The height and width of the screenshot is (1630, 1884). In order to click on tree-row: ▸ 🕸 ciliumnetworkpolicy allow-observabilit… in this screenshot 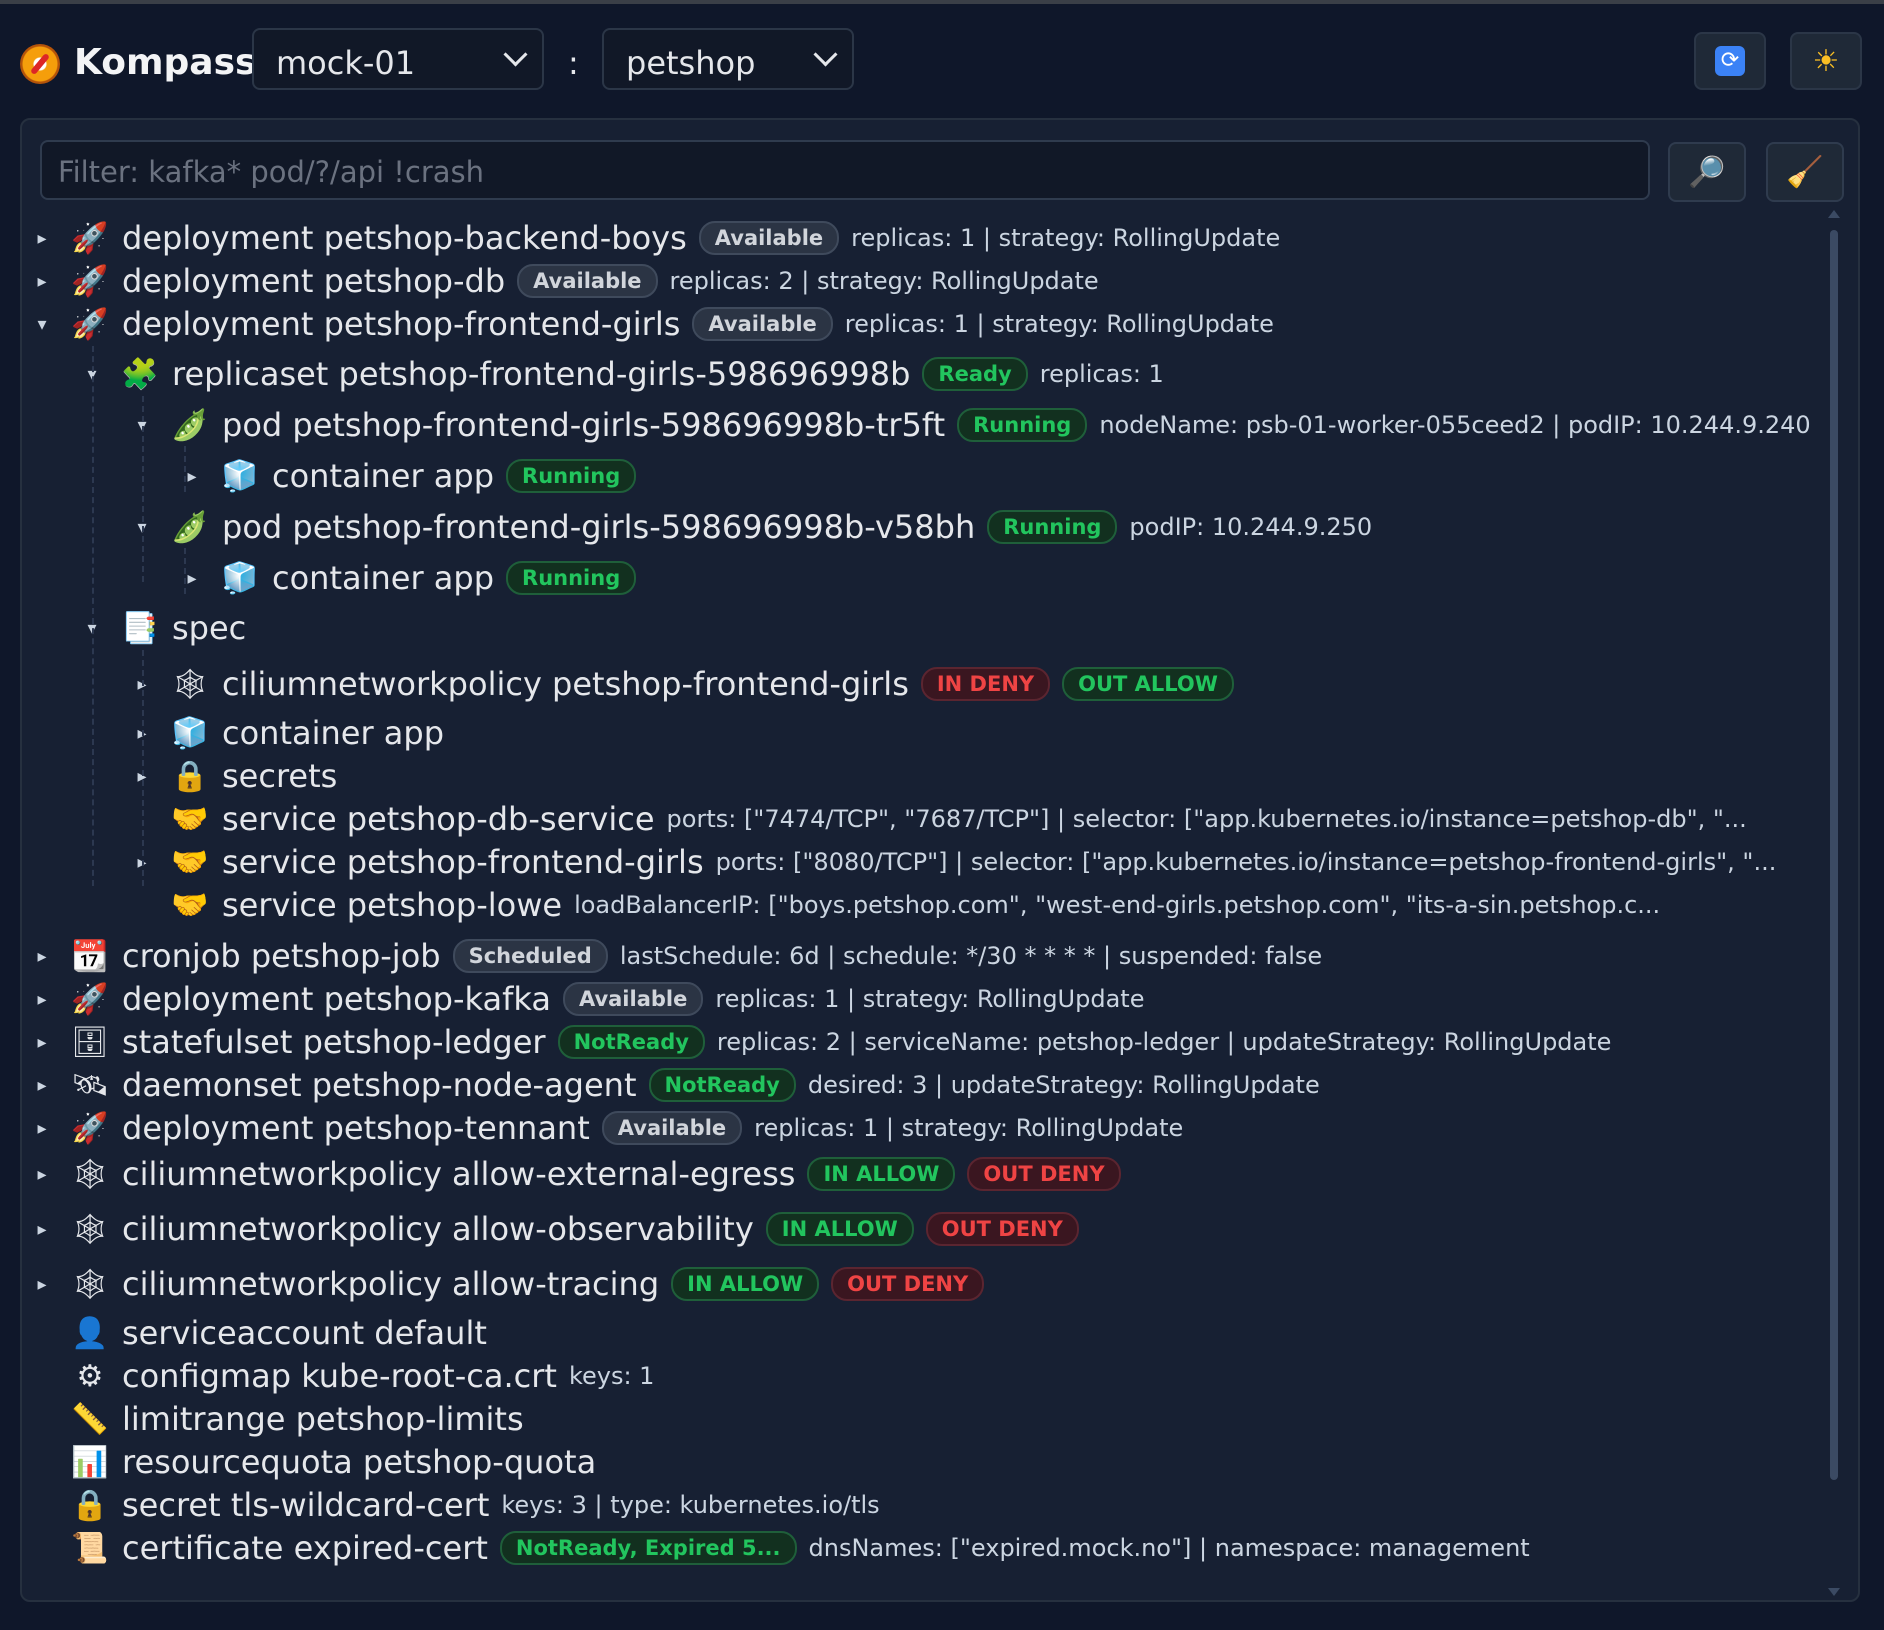, I will do `click(558, 1229)`.